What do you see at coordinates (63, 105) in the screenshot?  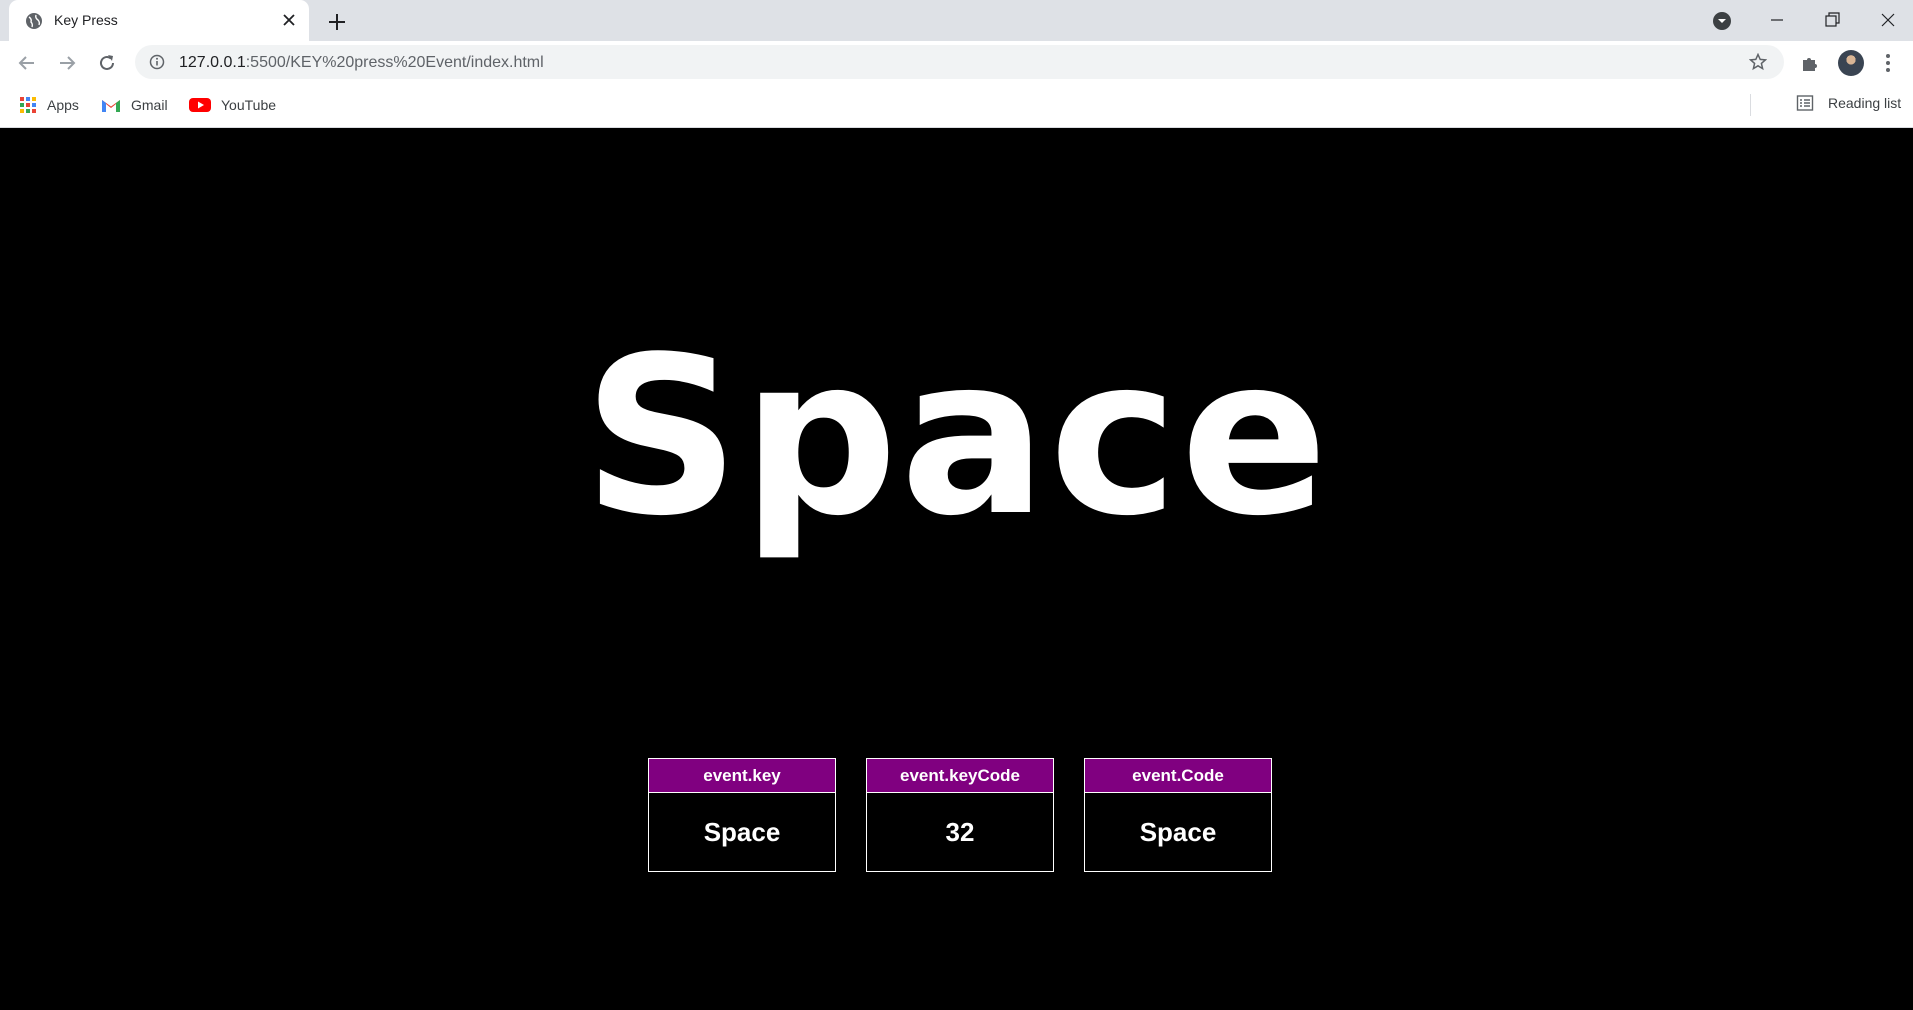 I see `bookmark-label: Apps` at bounding box center [63, 105].